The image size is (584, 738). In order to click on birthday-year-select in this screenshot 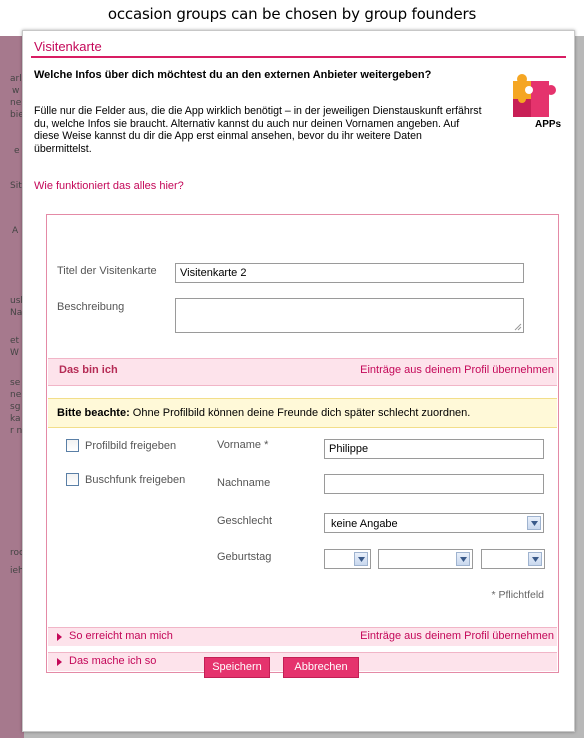, I will do `click(513, 559)`.